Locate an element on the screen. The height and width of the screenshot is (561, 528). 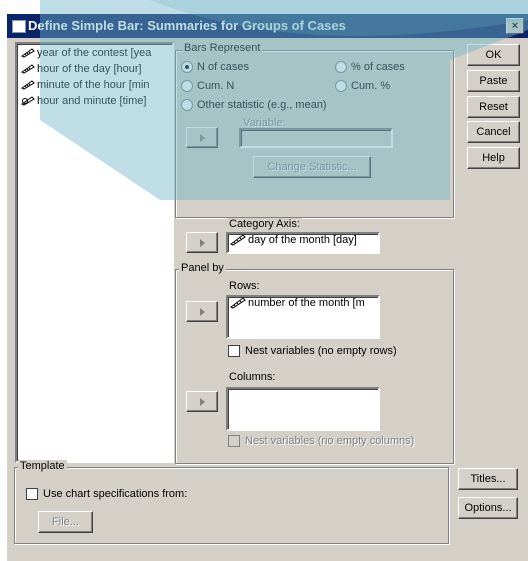
rows-field: number of the month [m is located at coordinates (303, 317).